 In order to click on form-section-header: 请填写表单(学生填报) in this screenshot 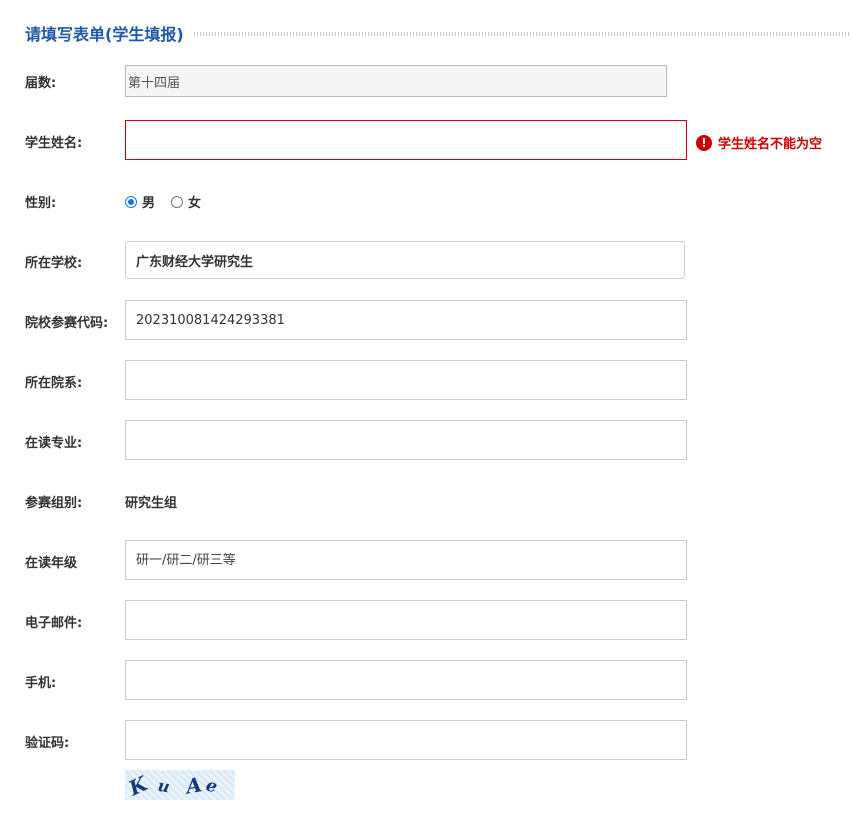, I will do `click(438, 33)`.